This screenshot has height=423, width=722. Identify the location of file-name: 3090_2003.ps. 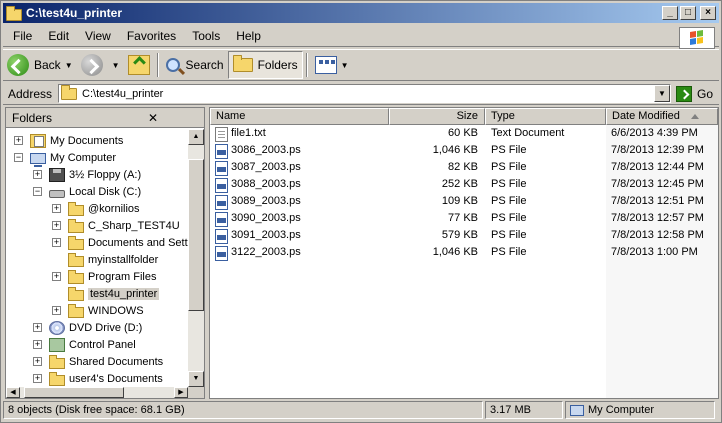
(266, 218).